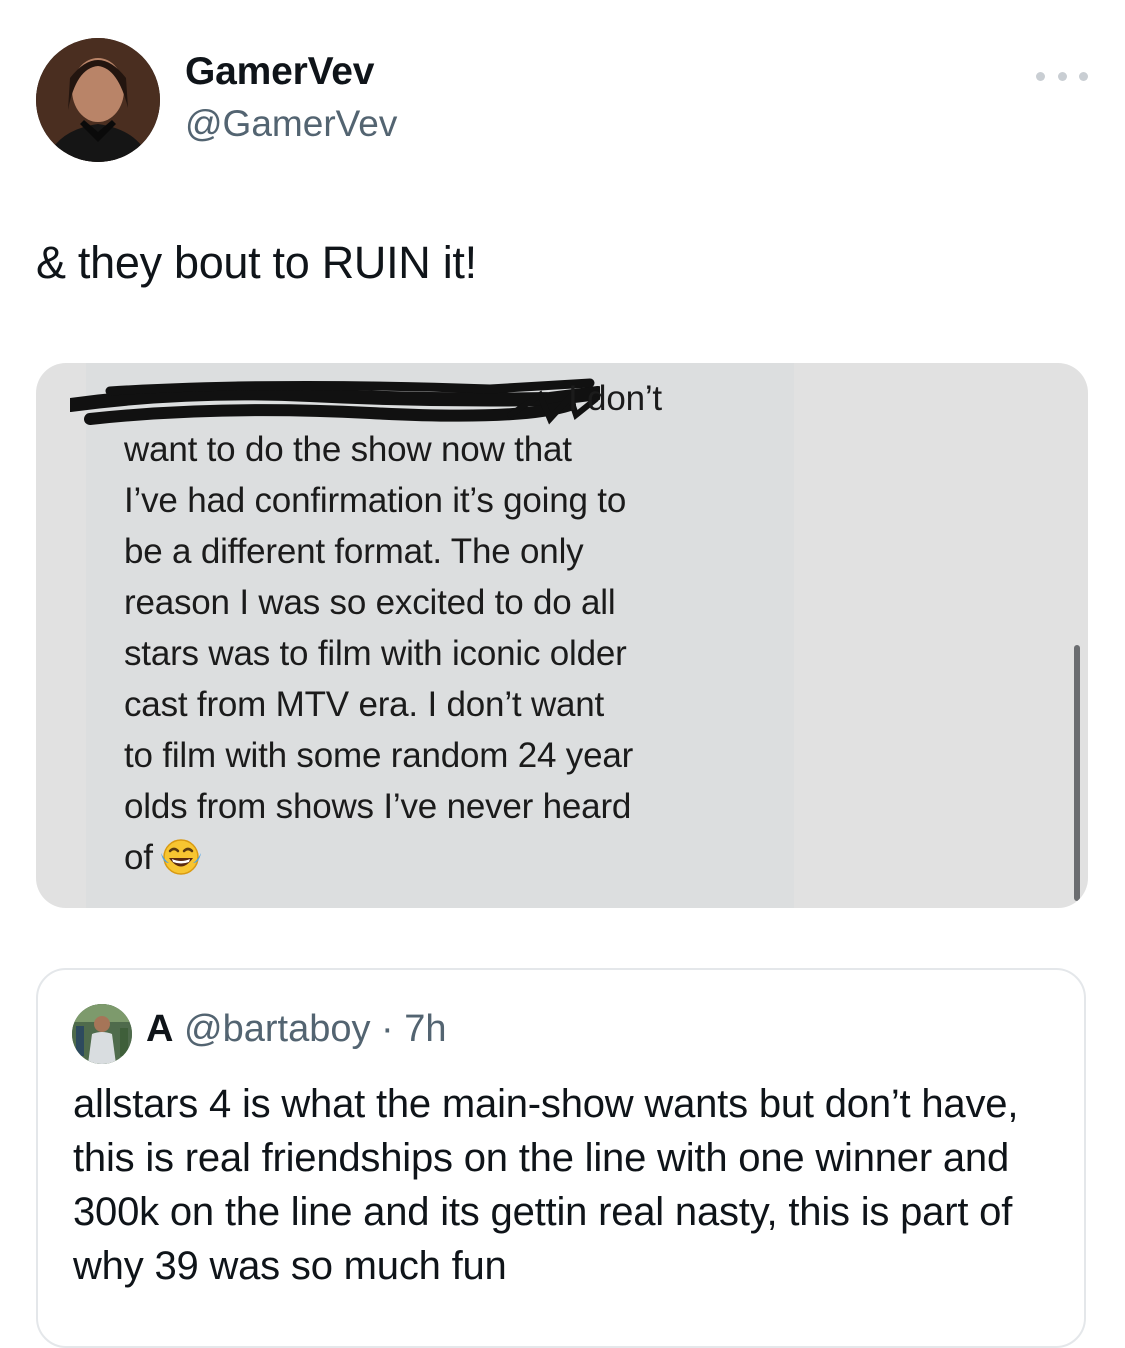 The width and height of the screenshot is (1125, 1348). Describe the element at coordinates (375, 653) in the screenshot. I see `message-line: stars was to film with iconic older` at that location.